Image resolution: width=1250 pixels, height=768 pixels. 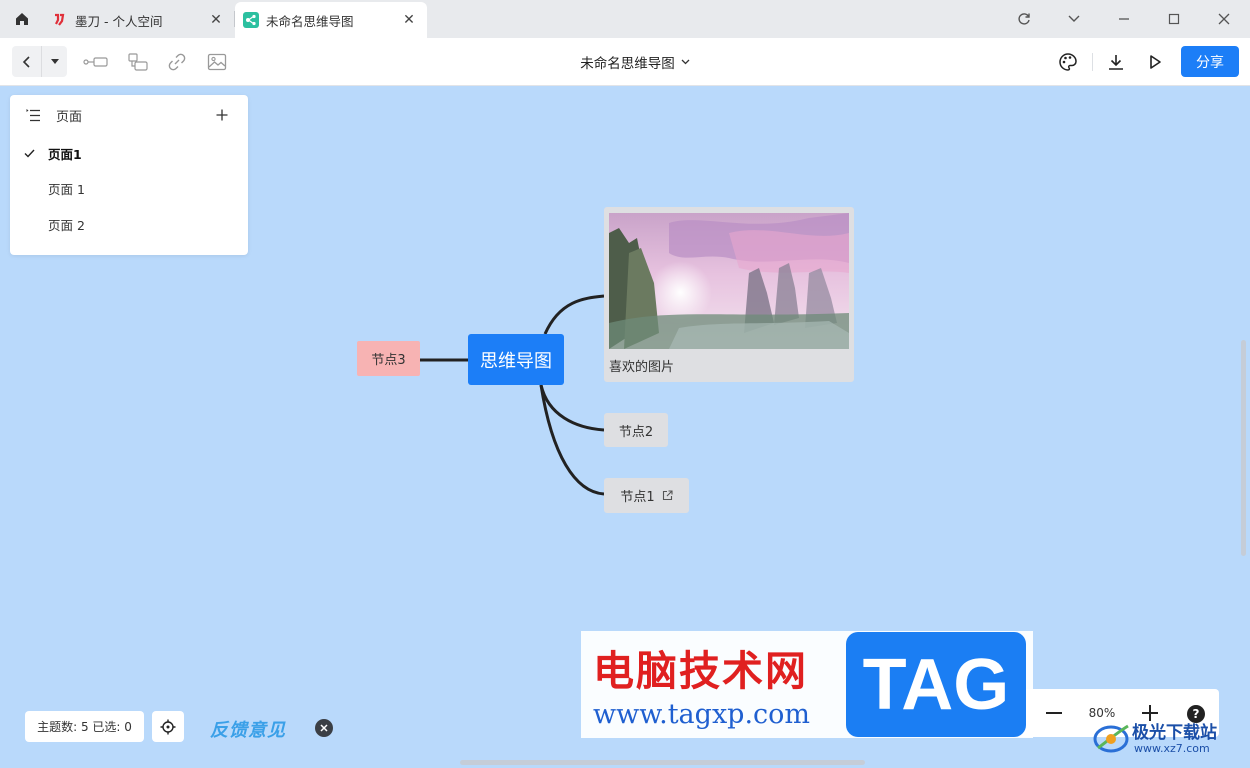 What do you see at coordinates (729, 281) in the screenshot?
I see `fantasy-landscape-image` at bounding box center [729, 281].